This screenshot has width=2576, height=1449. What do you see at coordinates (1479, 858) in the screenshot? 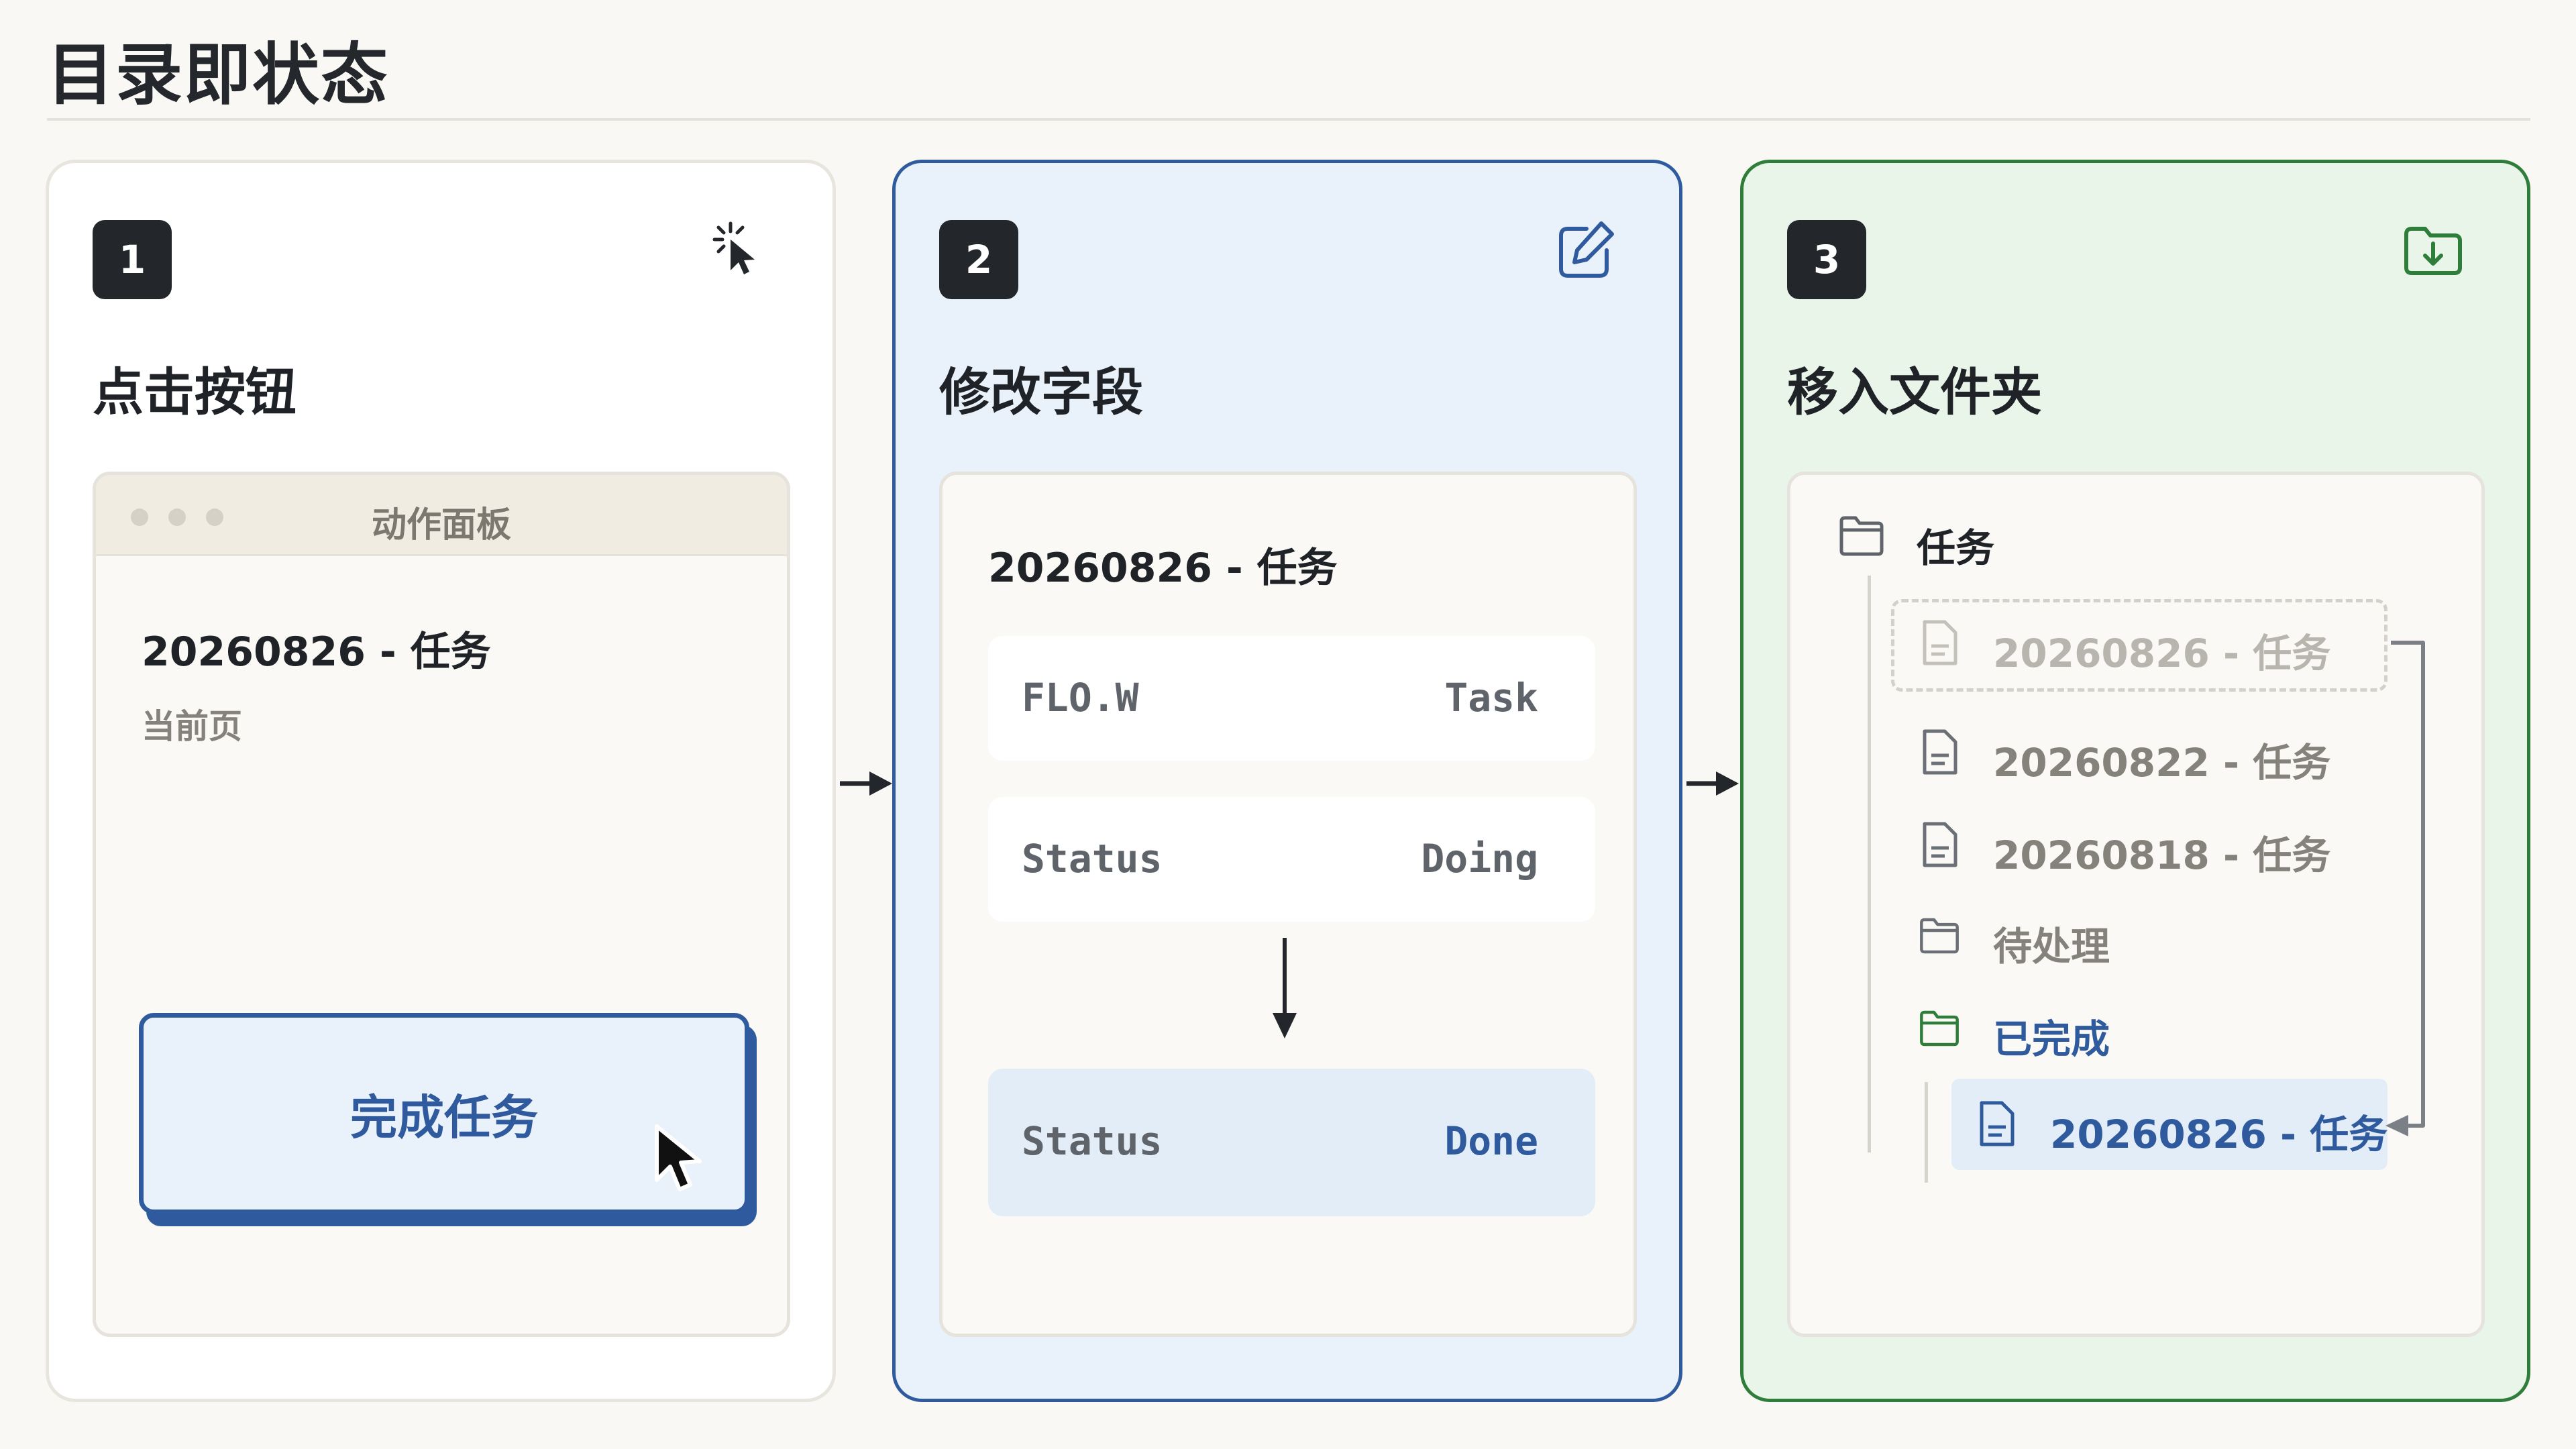
I see `field-value: Doing` at bounding box center [1479, 858].